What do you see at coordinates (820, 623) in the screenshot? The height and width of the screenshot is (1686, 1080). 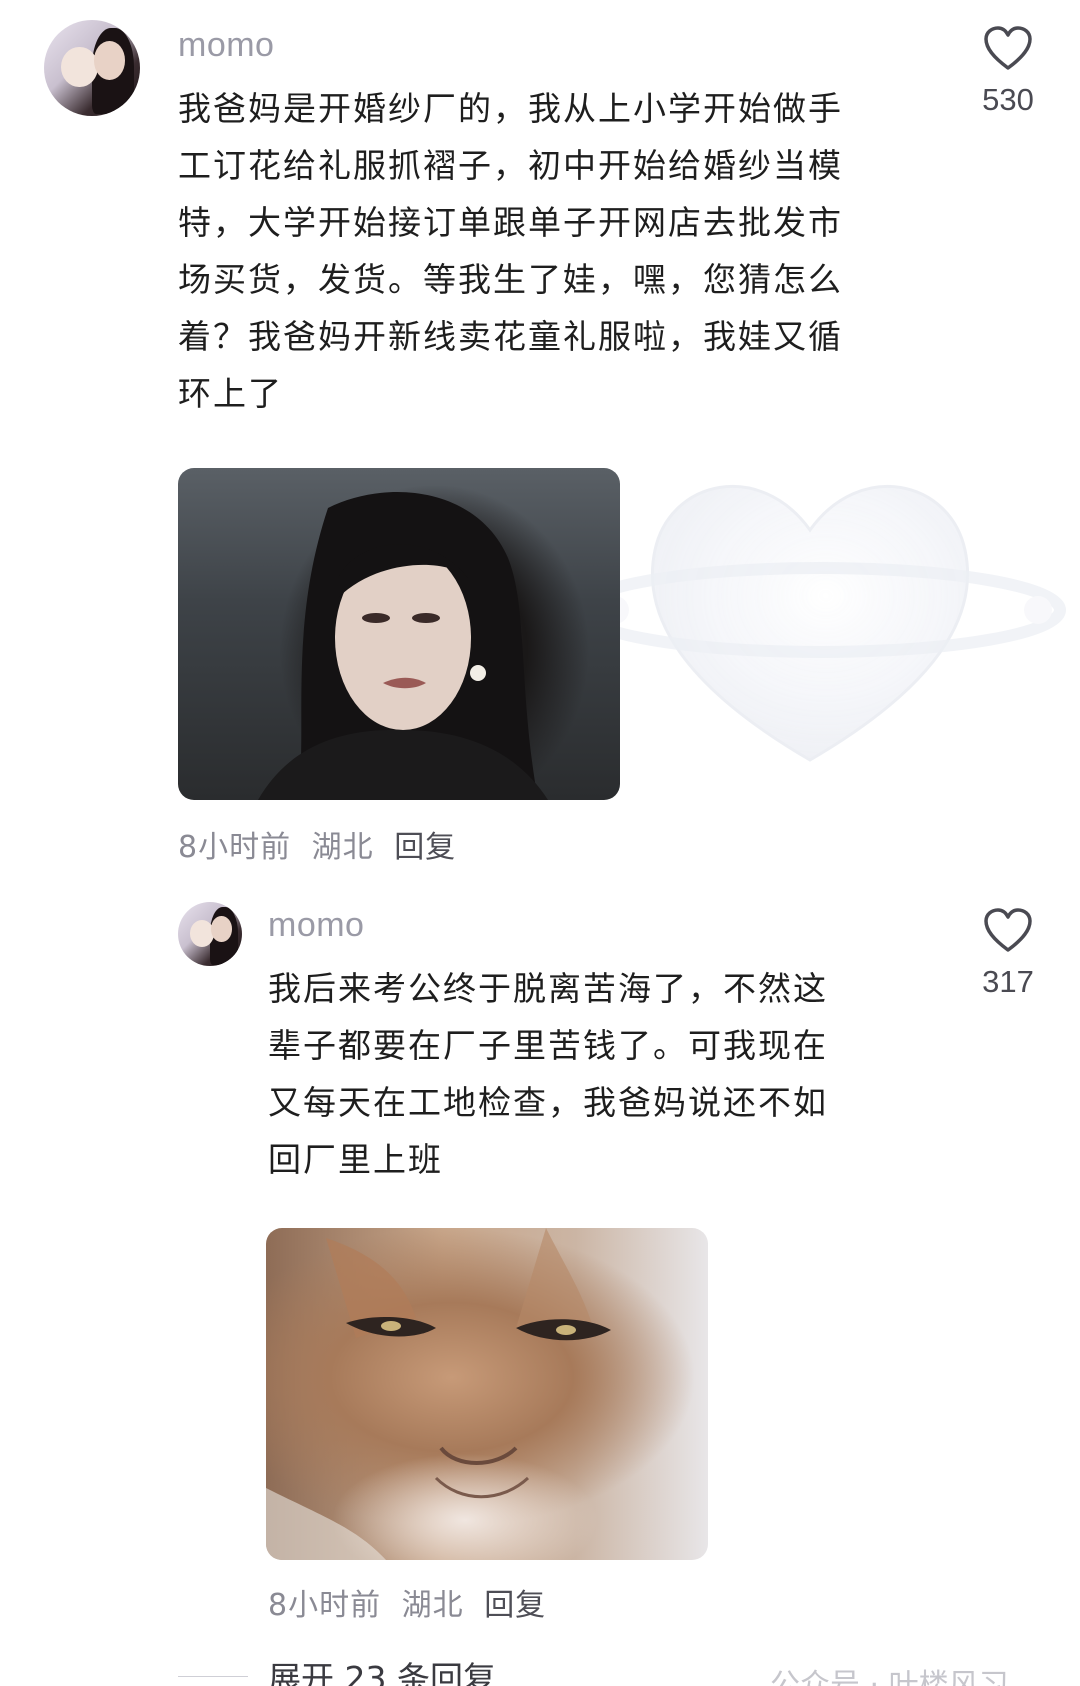 I see `heart-ring-icon` at bounding box center [820, 623].